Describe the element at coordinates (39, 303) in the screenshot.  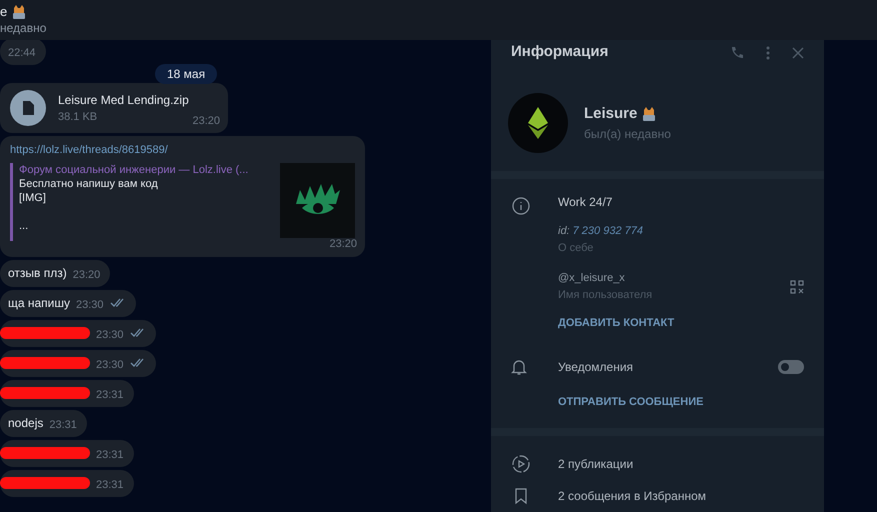
I see `message-text: ща напишу` at that location.